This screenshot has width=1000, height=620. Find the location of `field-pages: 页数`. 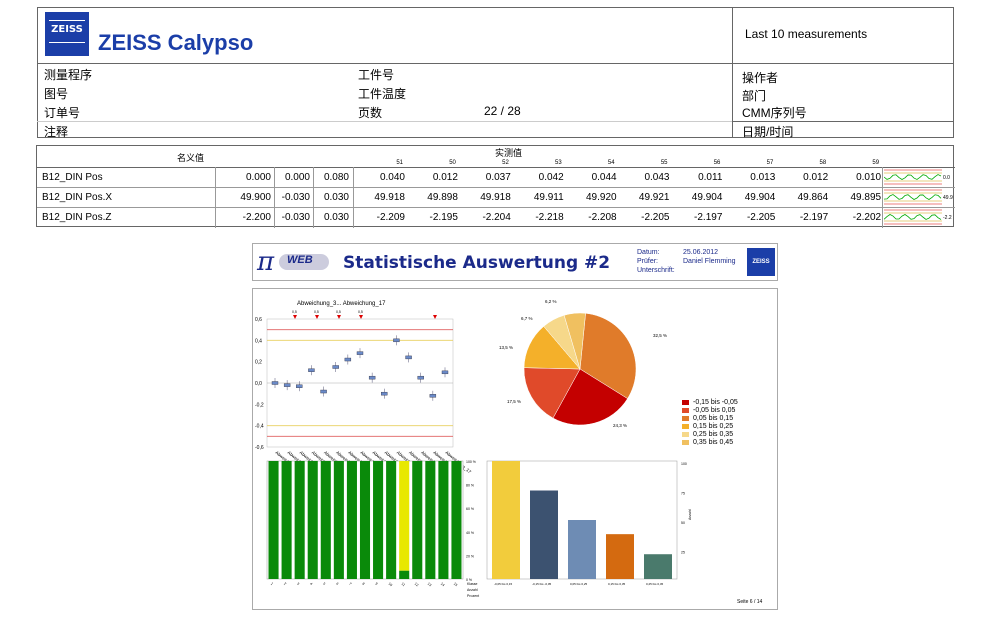

field-pages: 页数 is located at coordinates (370, 113).